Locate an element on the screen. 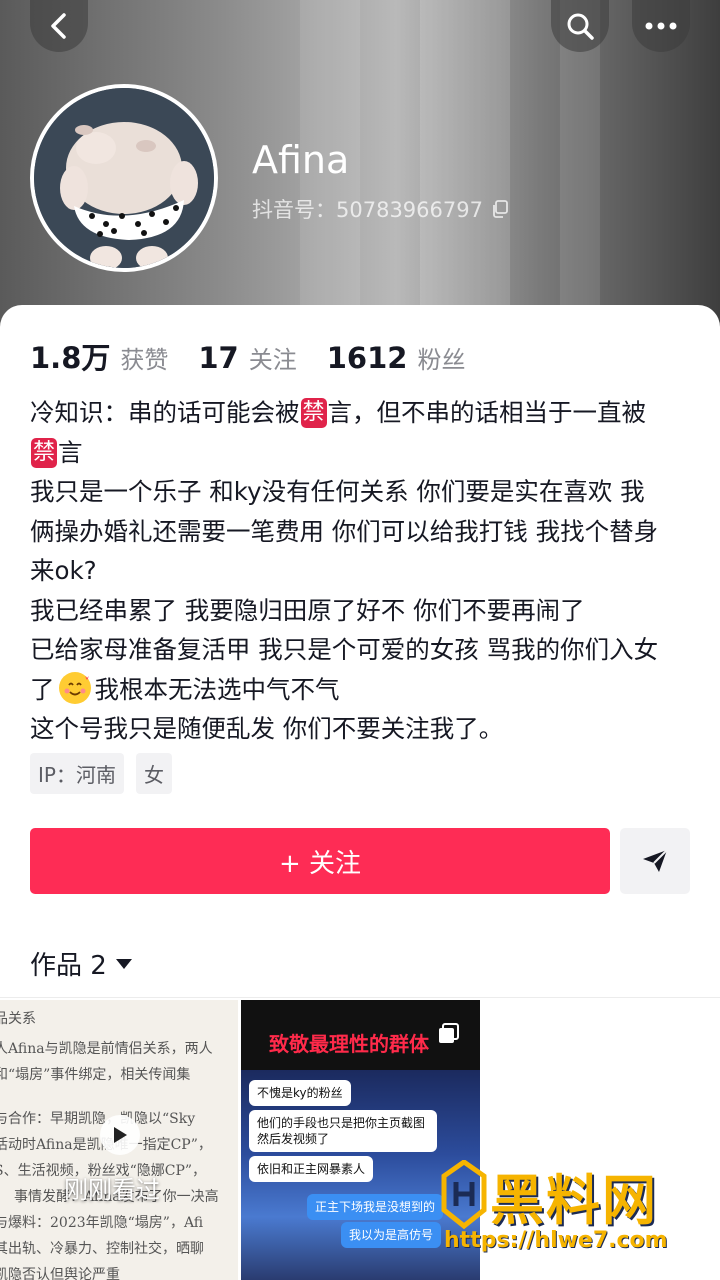 The width and height of the screenshot is (720, 1280). bio-text: 冷知识：串的话可能会被 is located at coordinates (165, 412).